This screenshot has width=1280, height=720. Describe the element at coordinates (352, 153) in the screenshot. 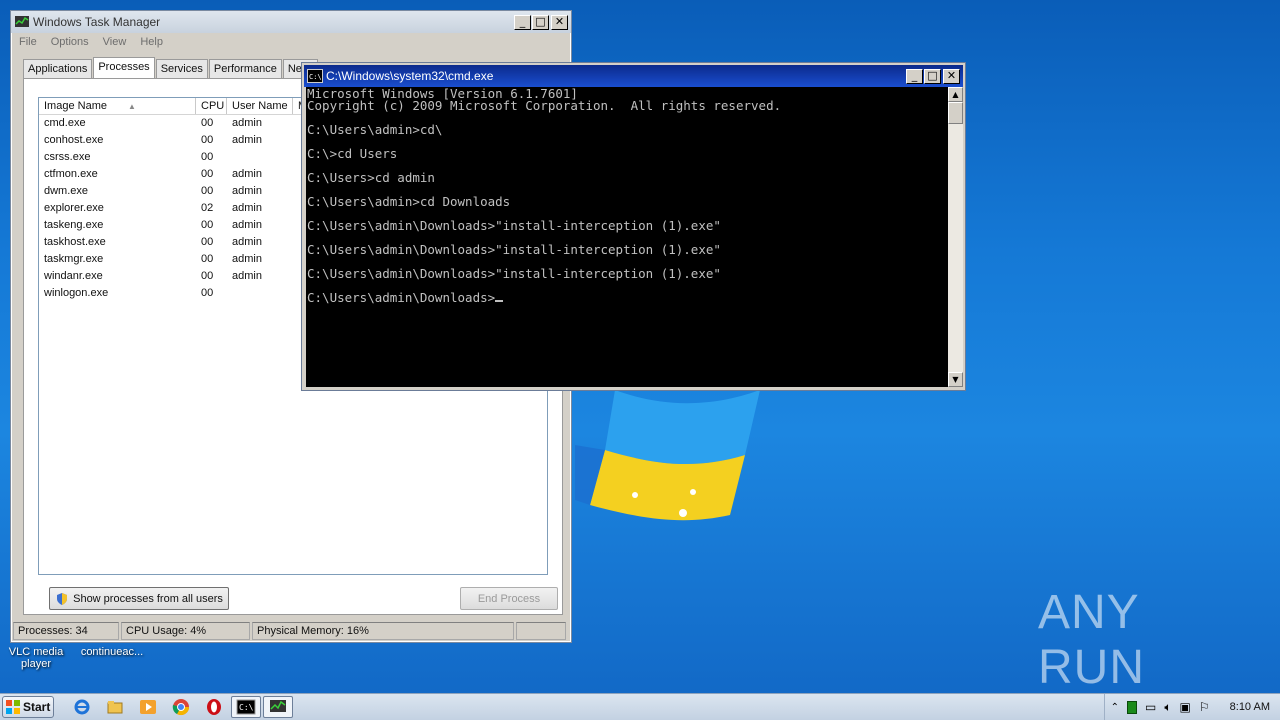

I see `console-line-text: C:\>cd Users` at that location.